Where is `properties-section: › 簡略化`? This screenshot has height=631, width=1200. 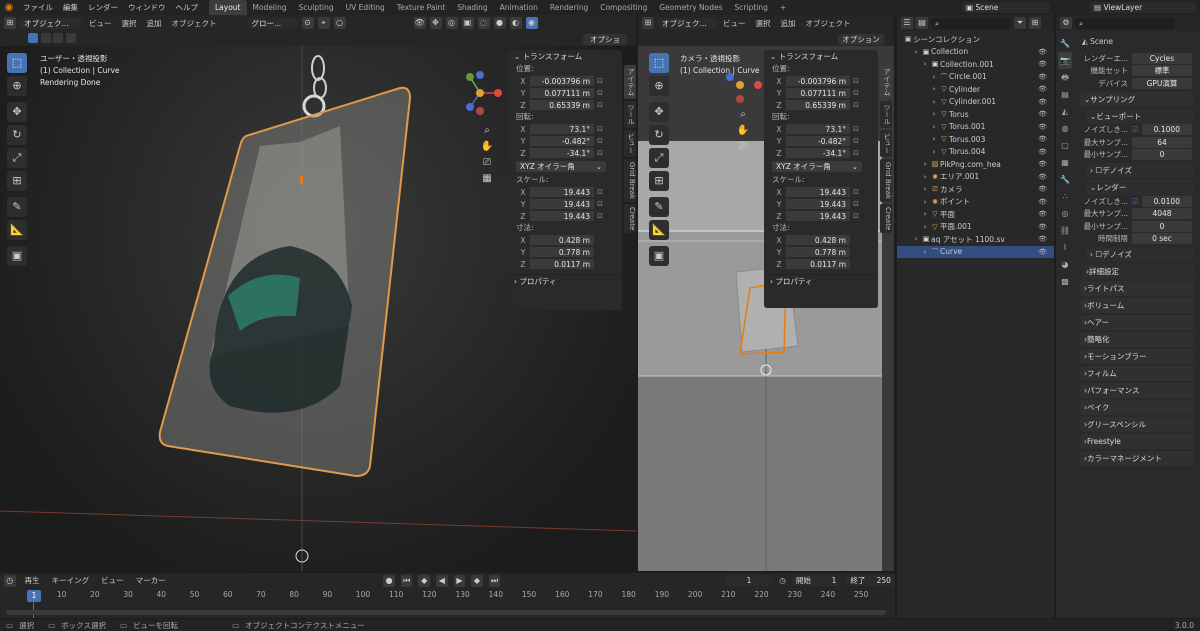
properties-section: › 簡略化 is located at coordinates (1137, 339).